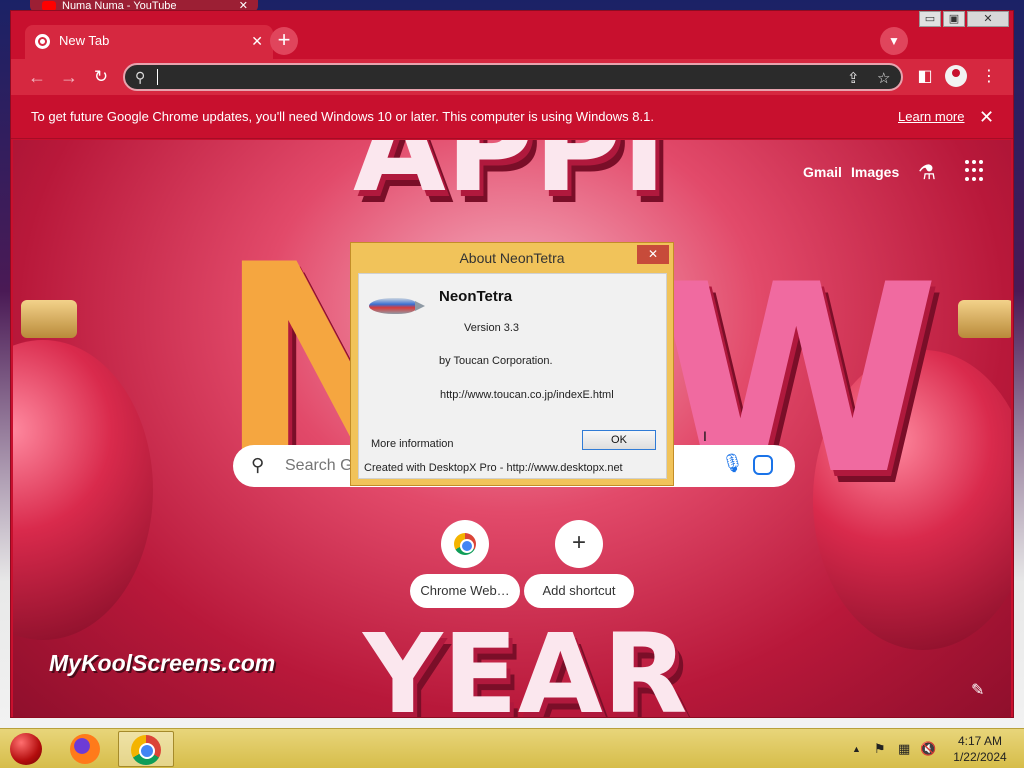 This screenshot has width=1024, height=768. I want to click on forward-button: →, so click(69, 77).